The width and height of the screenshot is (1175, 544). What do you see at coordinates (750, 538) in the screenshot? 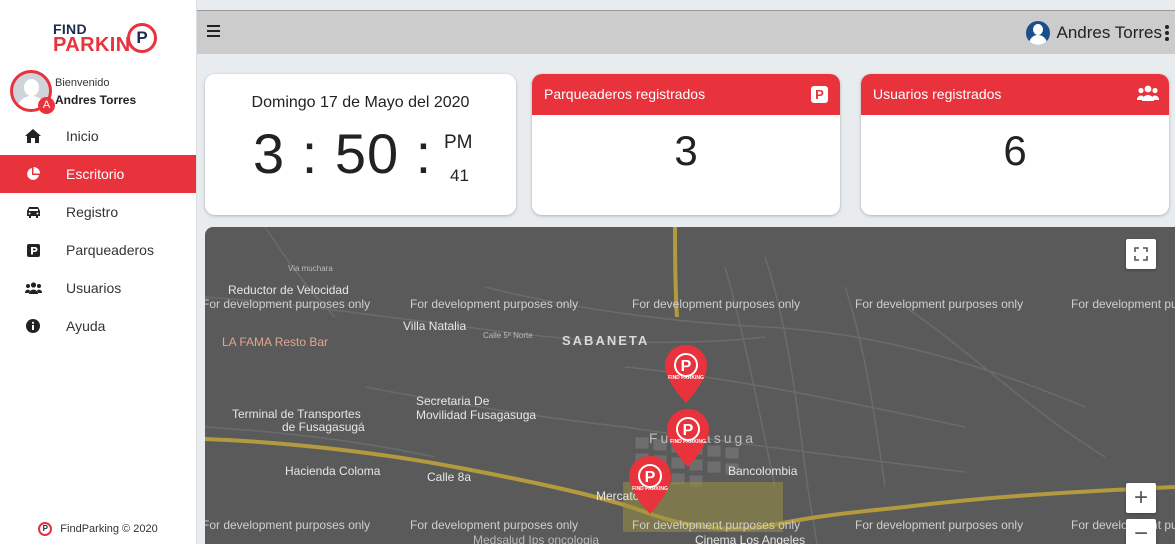
I see `map-label: Cinema Los Angeles` at bounding box center [750, 538].